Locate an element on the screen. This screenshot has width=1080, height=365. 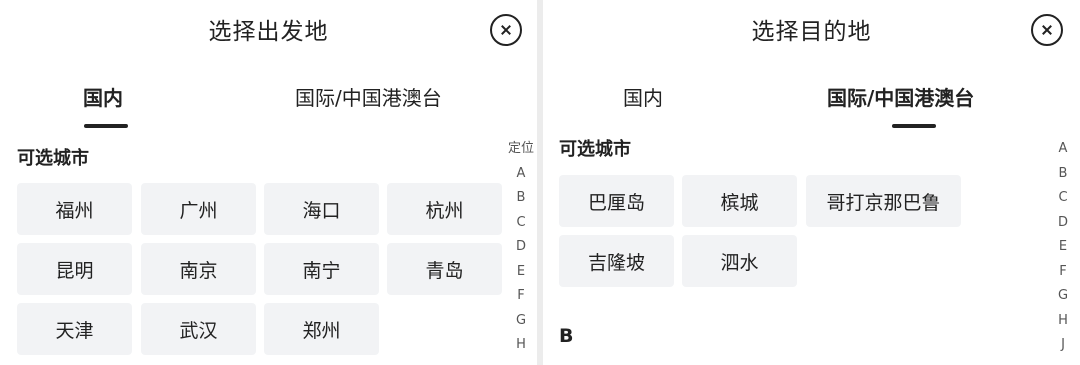
city-chip-haikou: 海口 is located at coordinates (321, 209).